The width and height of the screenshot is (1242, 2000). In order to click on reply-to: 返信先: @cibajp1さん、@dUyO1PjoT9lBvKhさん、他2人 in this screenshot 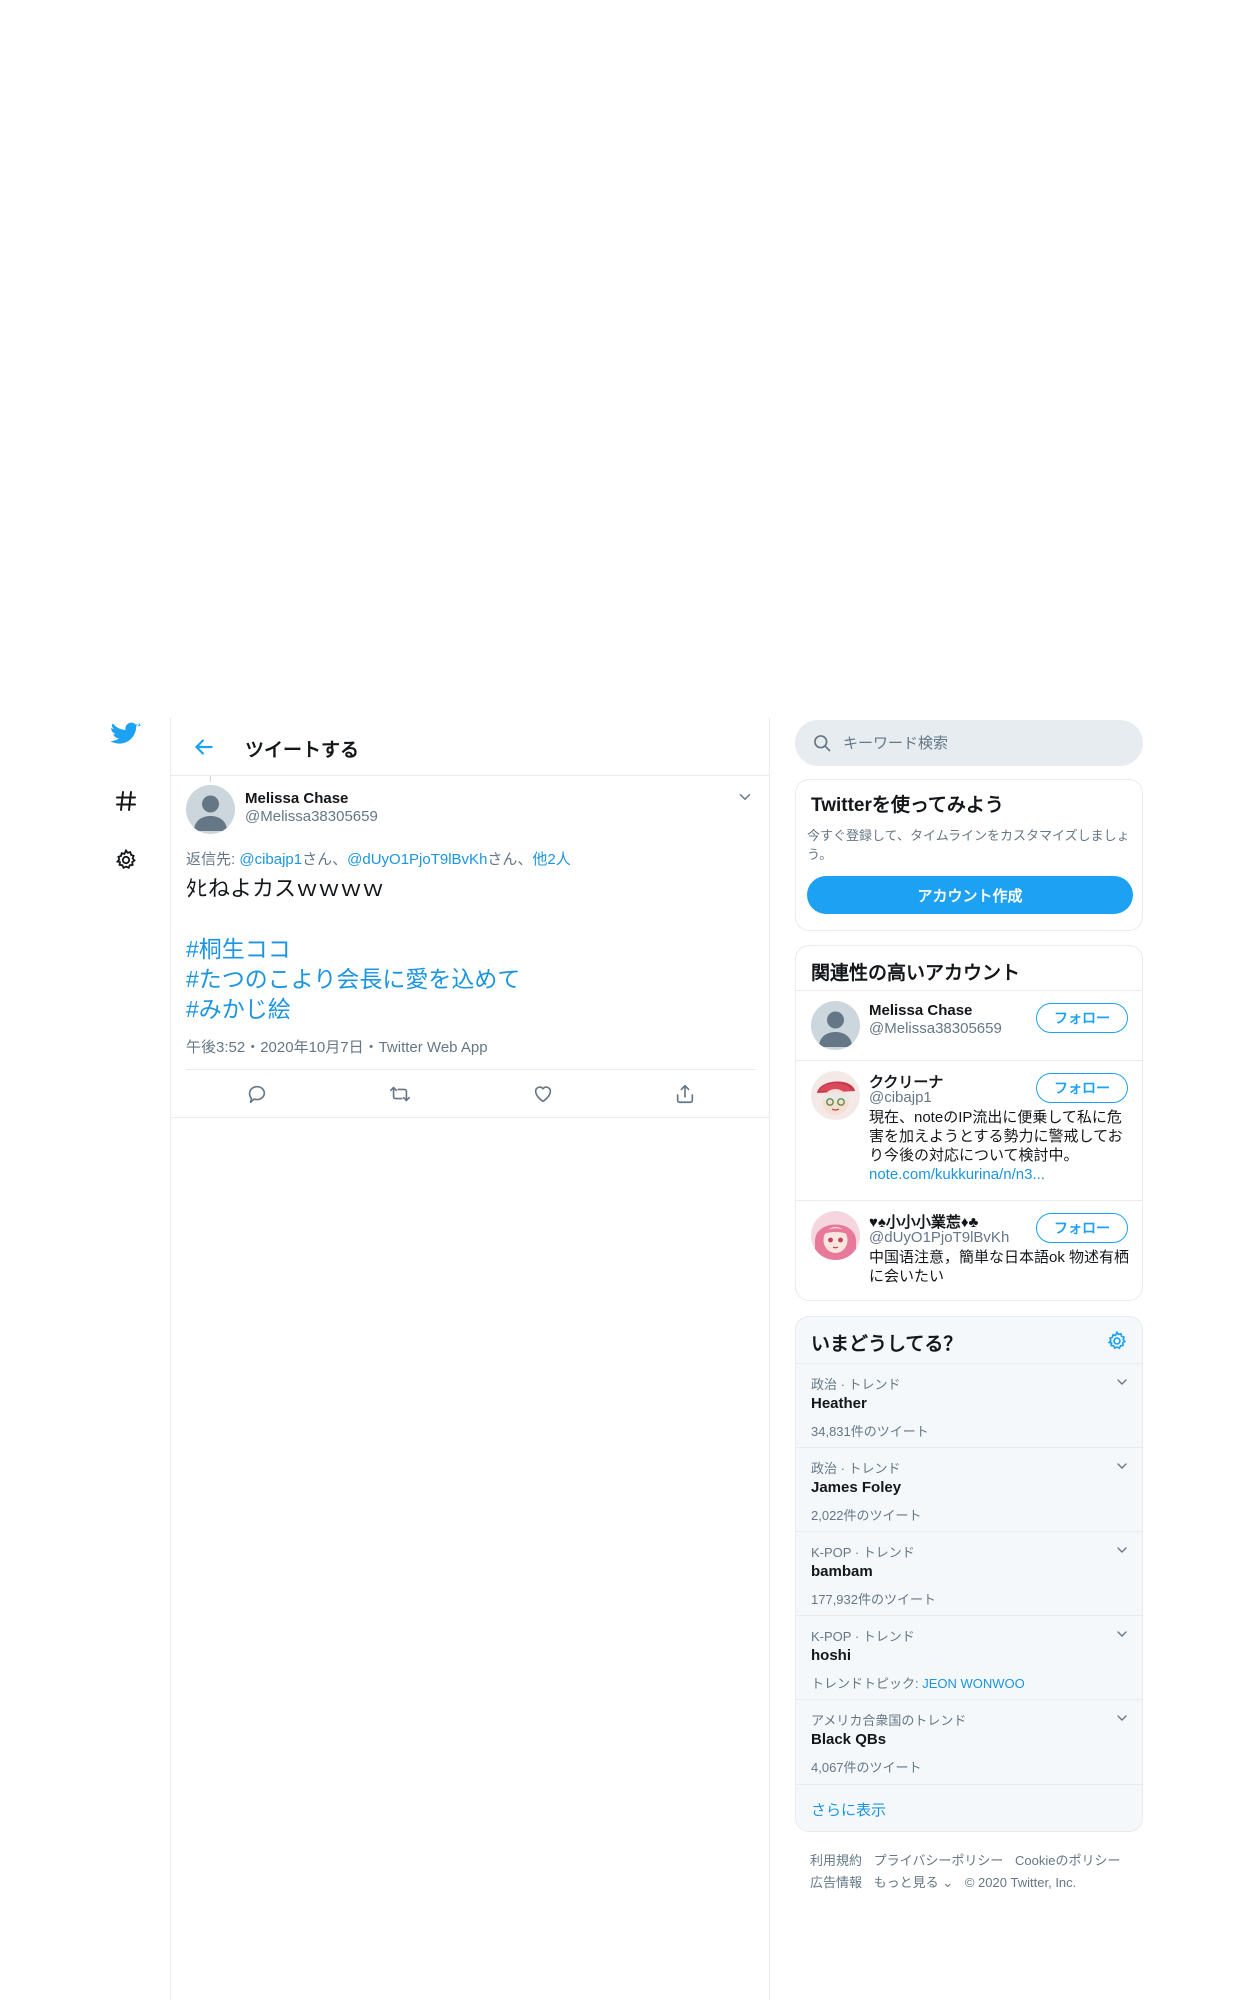, I will do `click(378, 858)`.